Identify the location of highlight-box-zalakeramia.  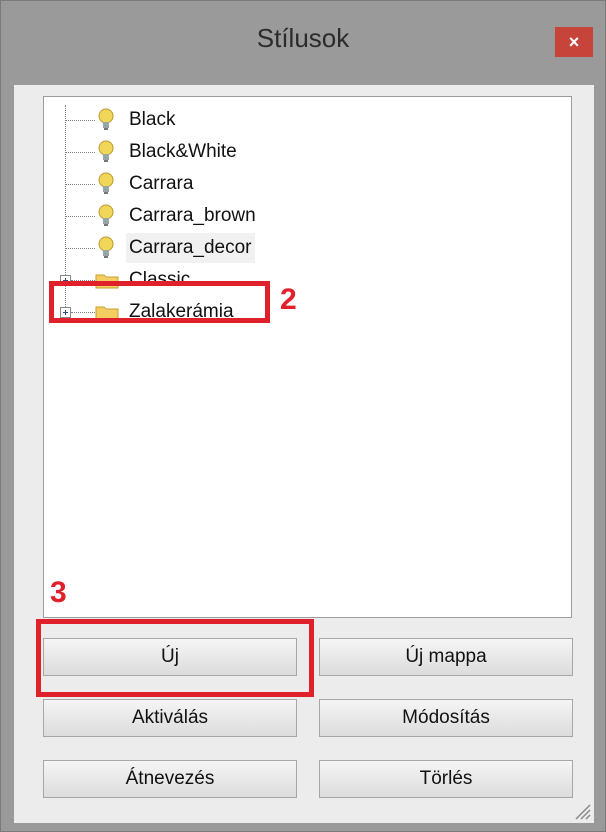
(159, 302).